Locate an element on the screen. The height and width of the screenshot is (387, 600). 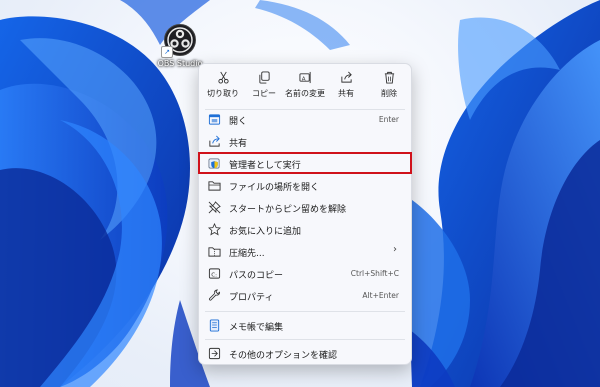
chevron-right-icon: › is located at coordinates (395, 249).